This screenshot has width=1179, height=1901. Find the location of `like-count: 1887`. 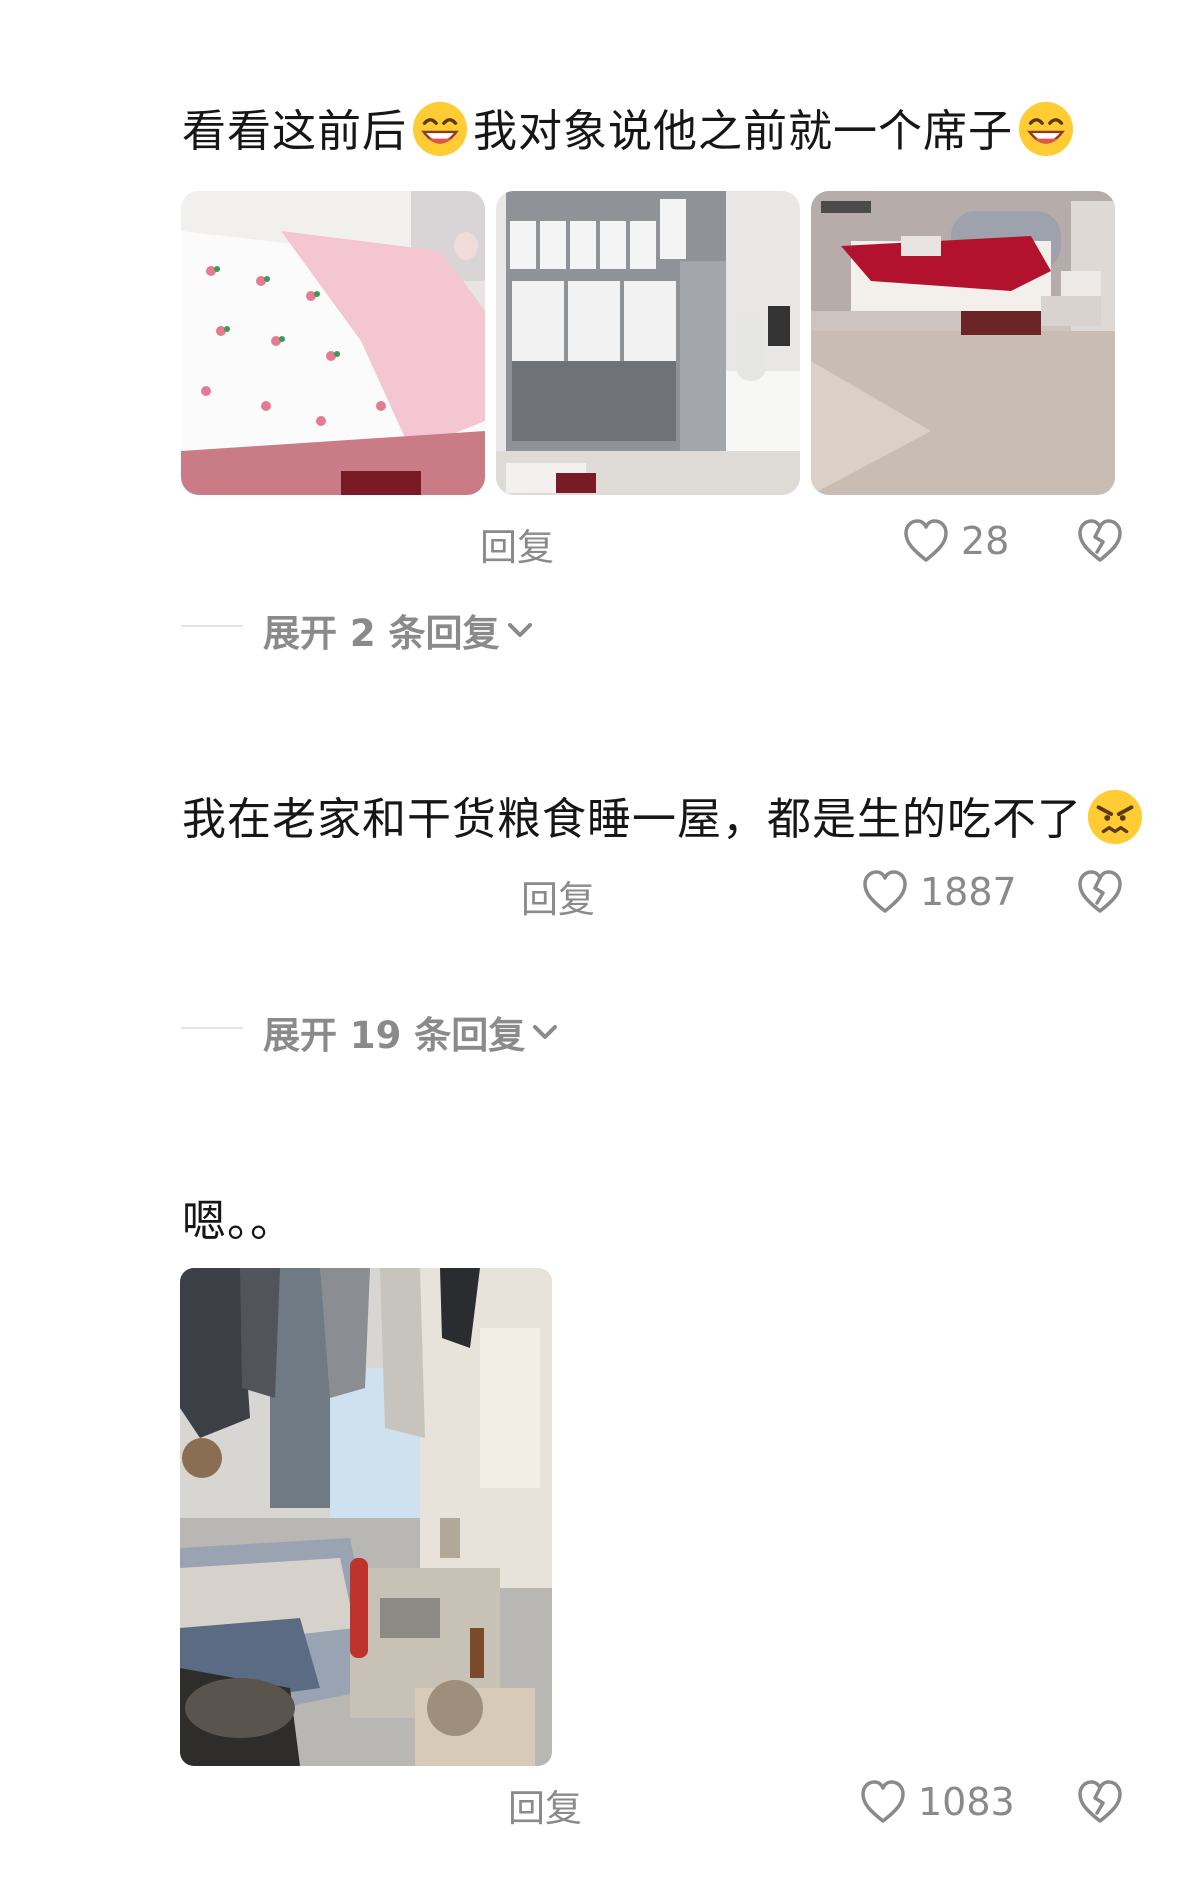

like-count: 1887 is located at coordinates (968, 892).